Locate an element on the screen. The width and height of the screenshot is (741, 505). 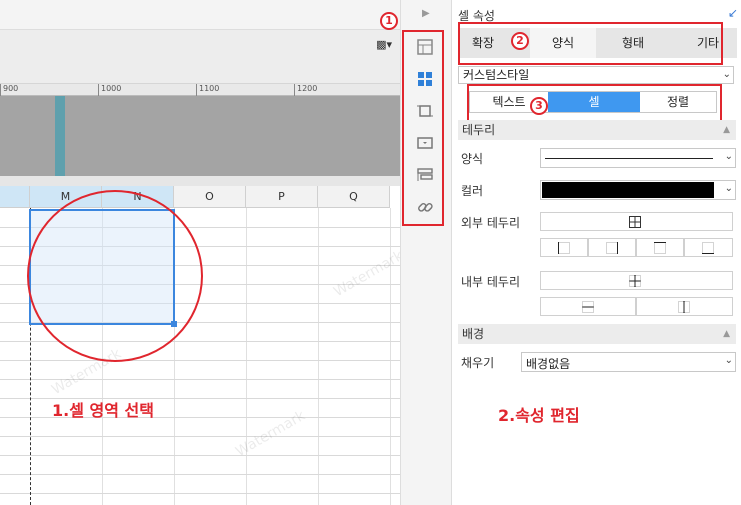
border-right-icon is located at coordinates (612, 248).